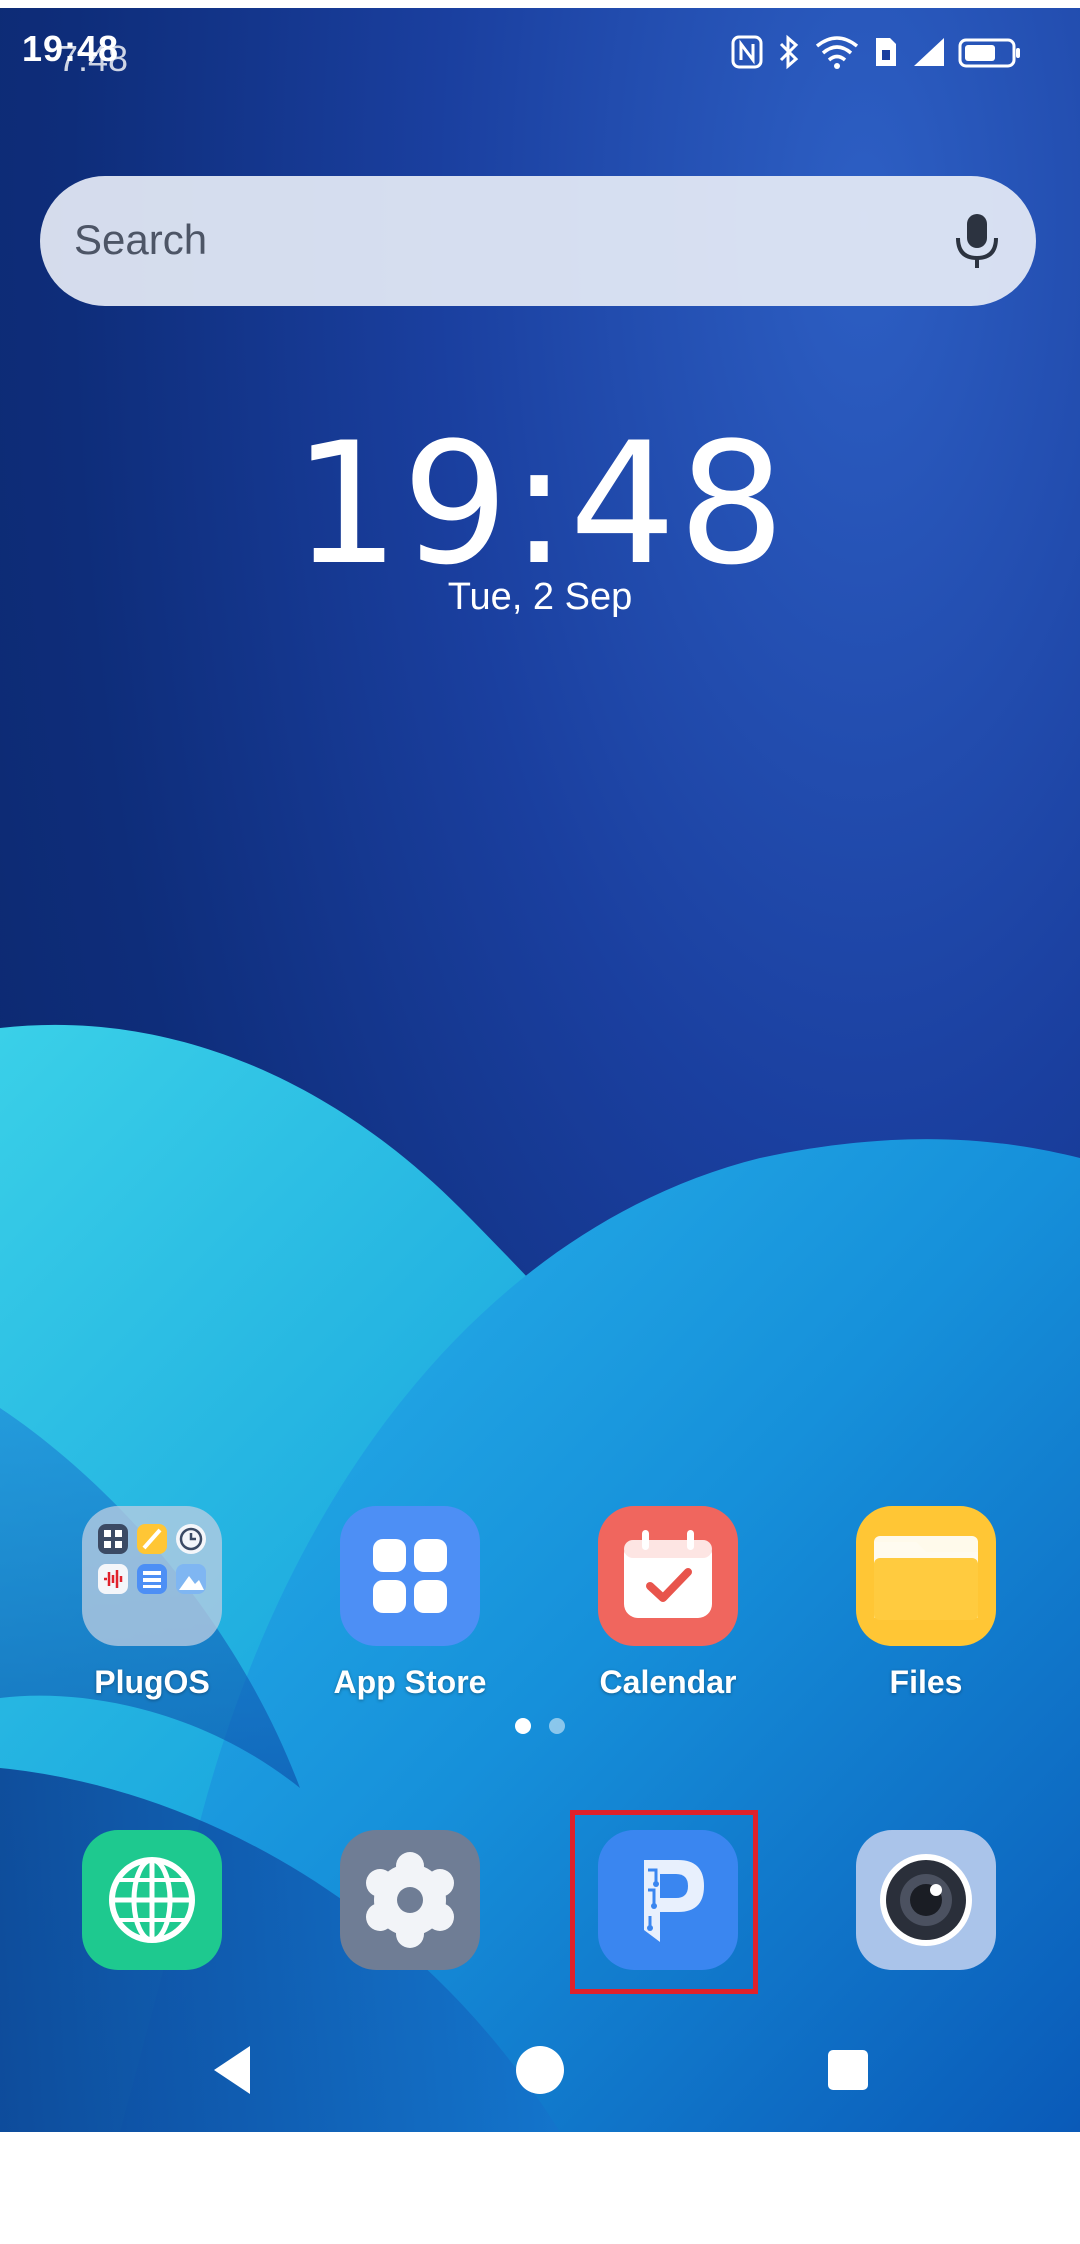 This screenshot has height=2244, width=1080. What do you see at coordinates (540, 597) in the screenshot?
I see `clock-widget-date: Tue, 2 Sep` at bounding box center [540, 597].